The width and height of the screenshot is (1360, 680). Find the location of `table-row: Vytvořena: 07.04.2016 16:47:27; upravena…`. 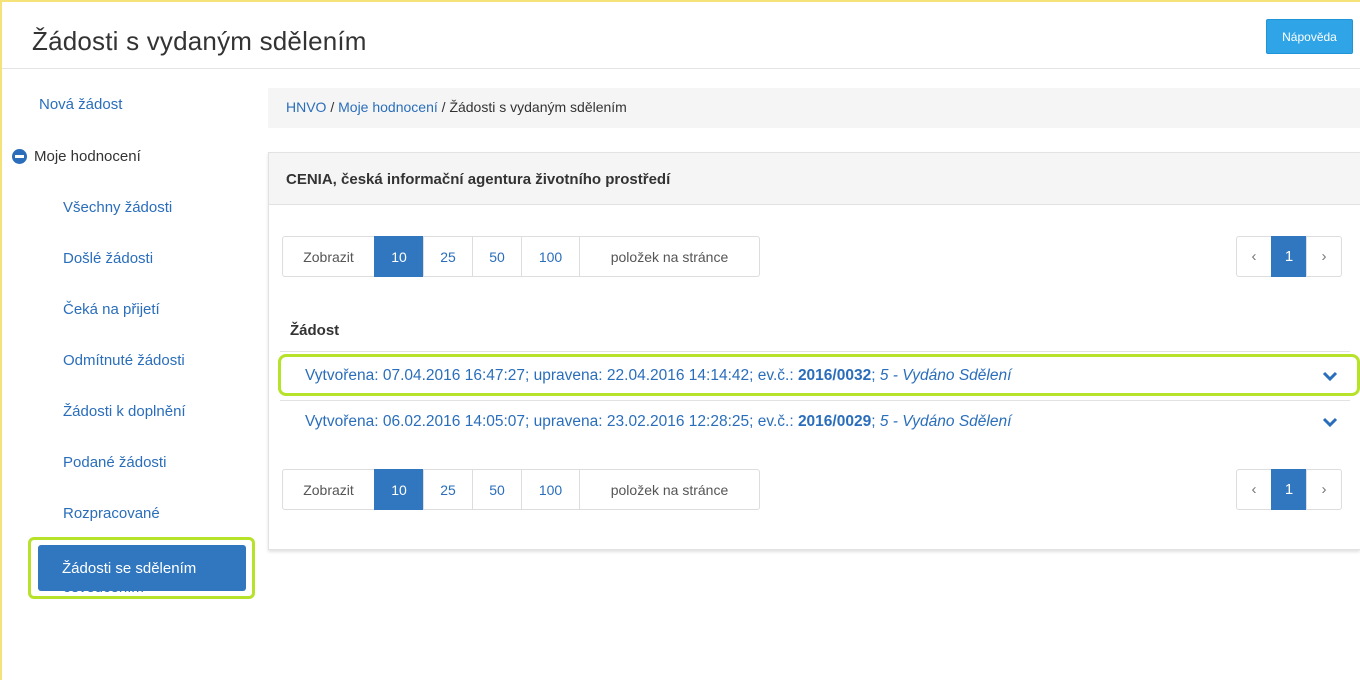

table-row: Vytvořena: 07.04.2016 16:47:27; upravena… is located at coordinates (658, 376).